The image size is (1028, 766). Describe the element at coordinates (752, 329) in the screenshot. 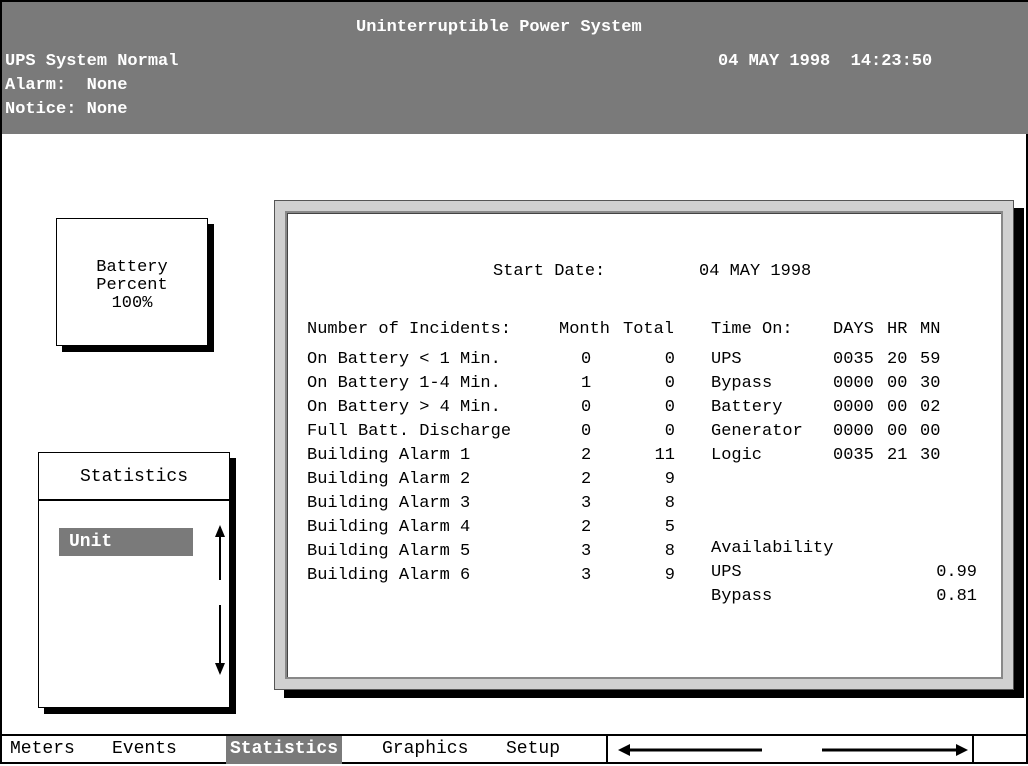

I see `time-on-header-label: Time On:` at that location.